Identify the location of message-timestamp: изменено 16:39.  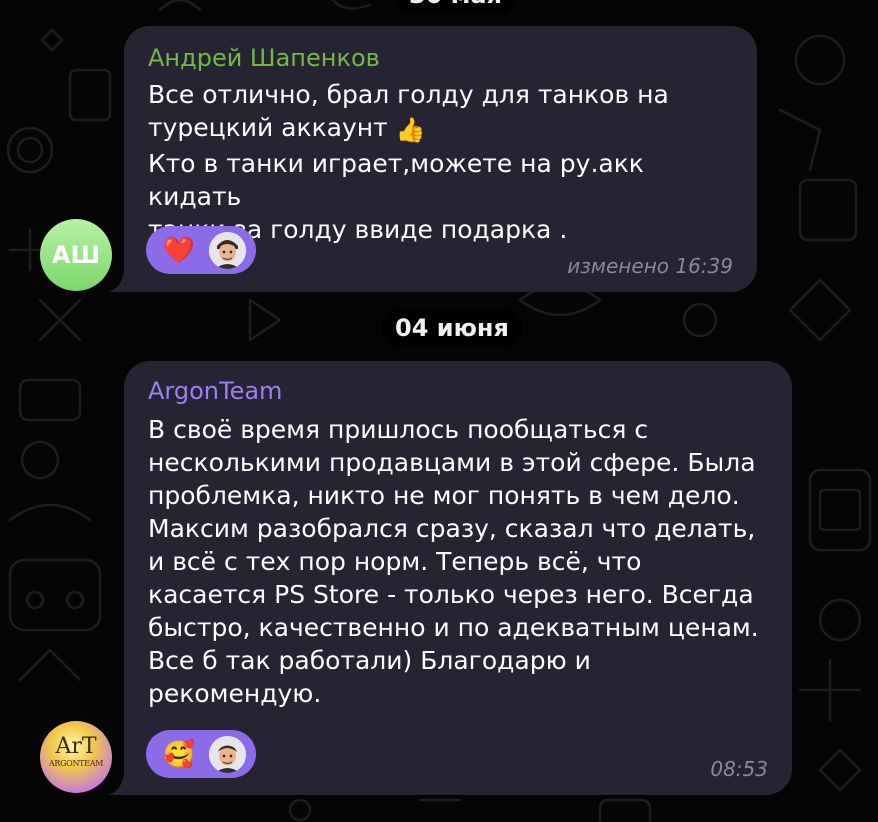
(650, 266).